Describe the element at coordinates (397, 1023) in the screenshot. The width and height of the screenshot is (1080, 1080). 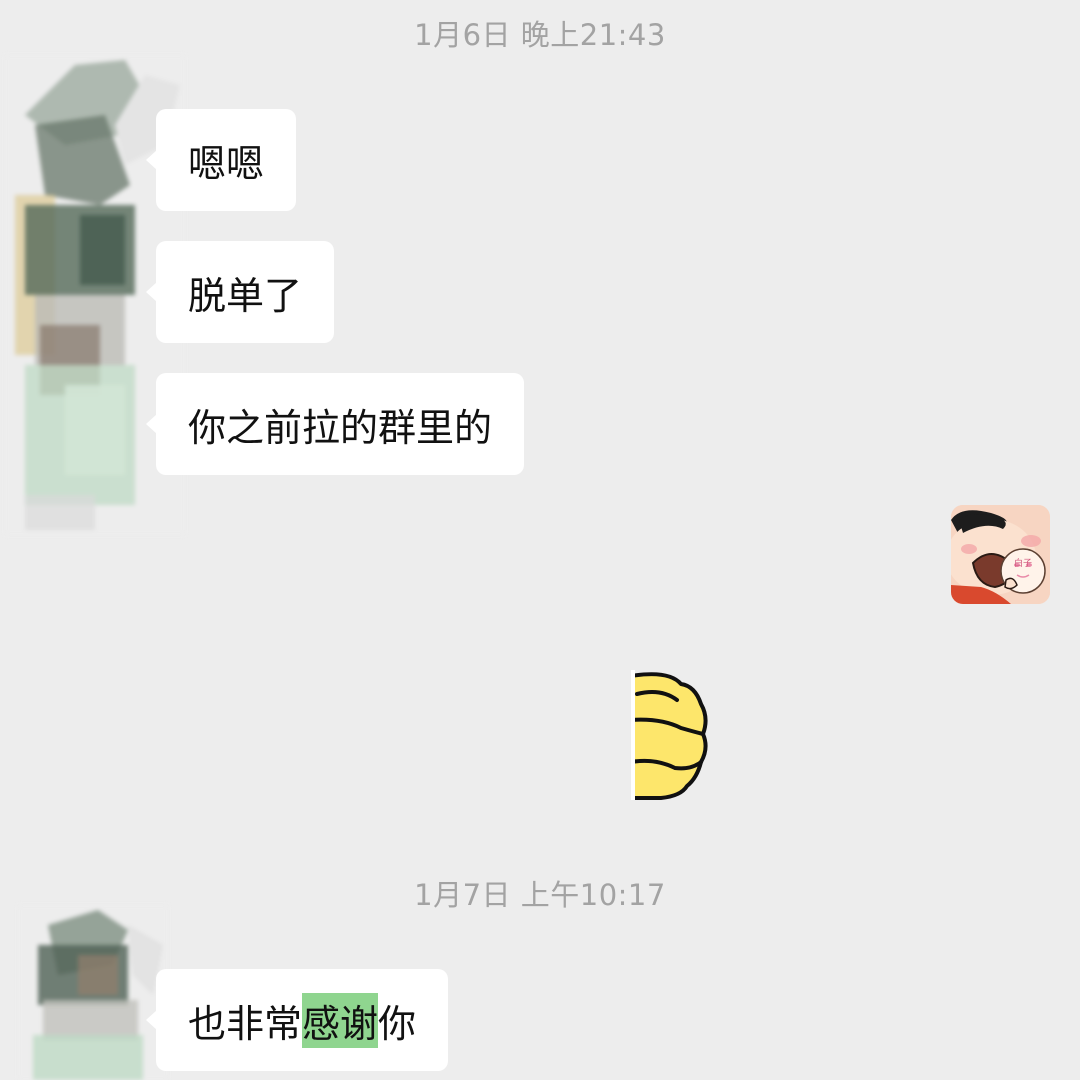
I see `message-text: 你` at that location.